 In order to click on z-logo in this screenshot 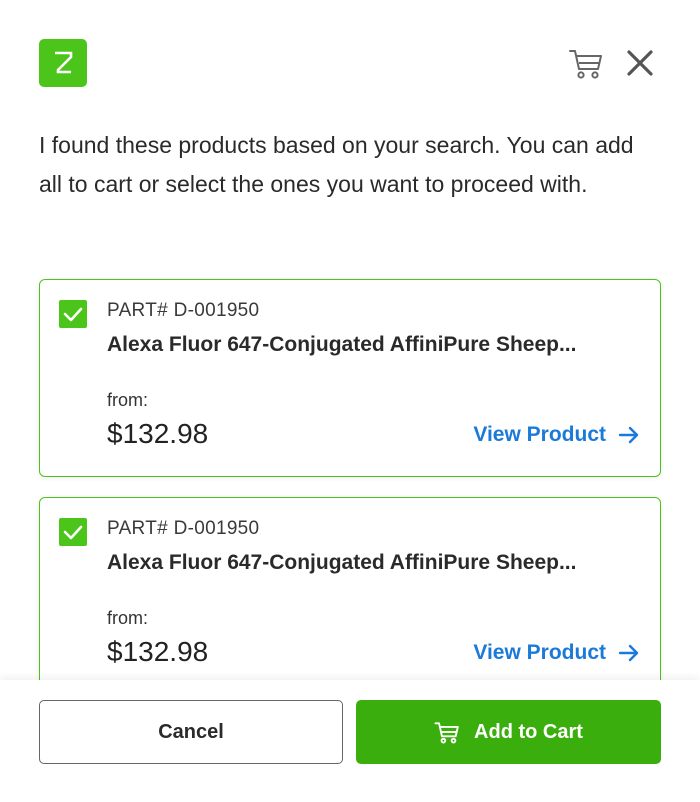, I will do `click(63, 63)`.